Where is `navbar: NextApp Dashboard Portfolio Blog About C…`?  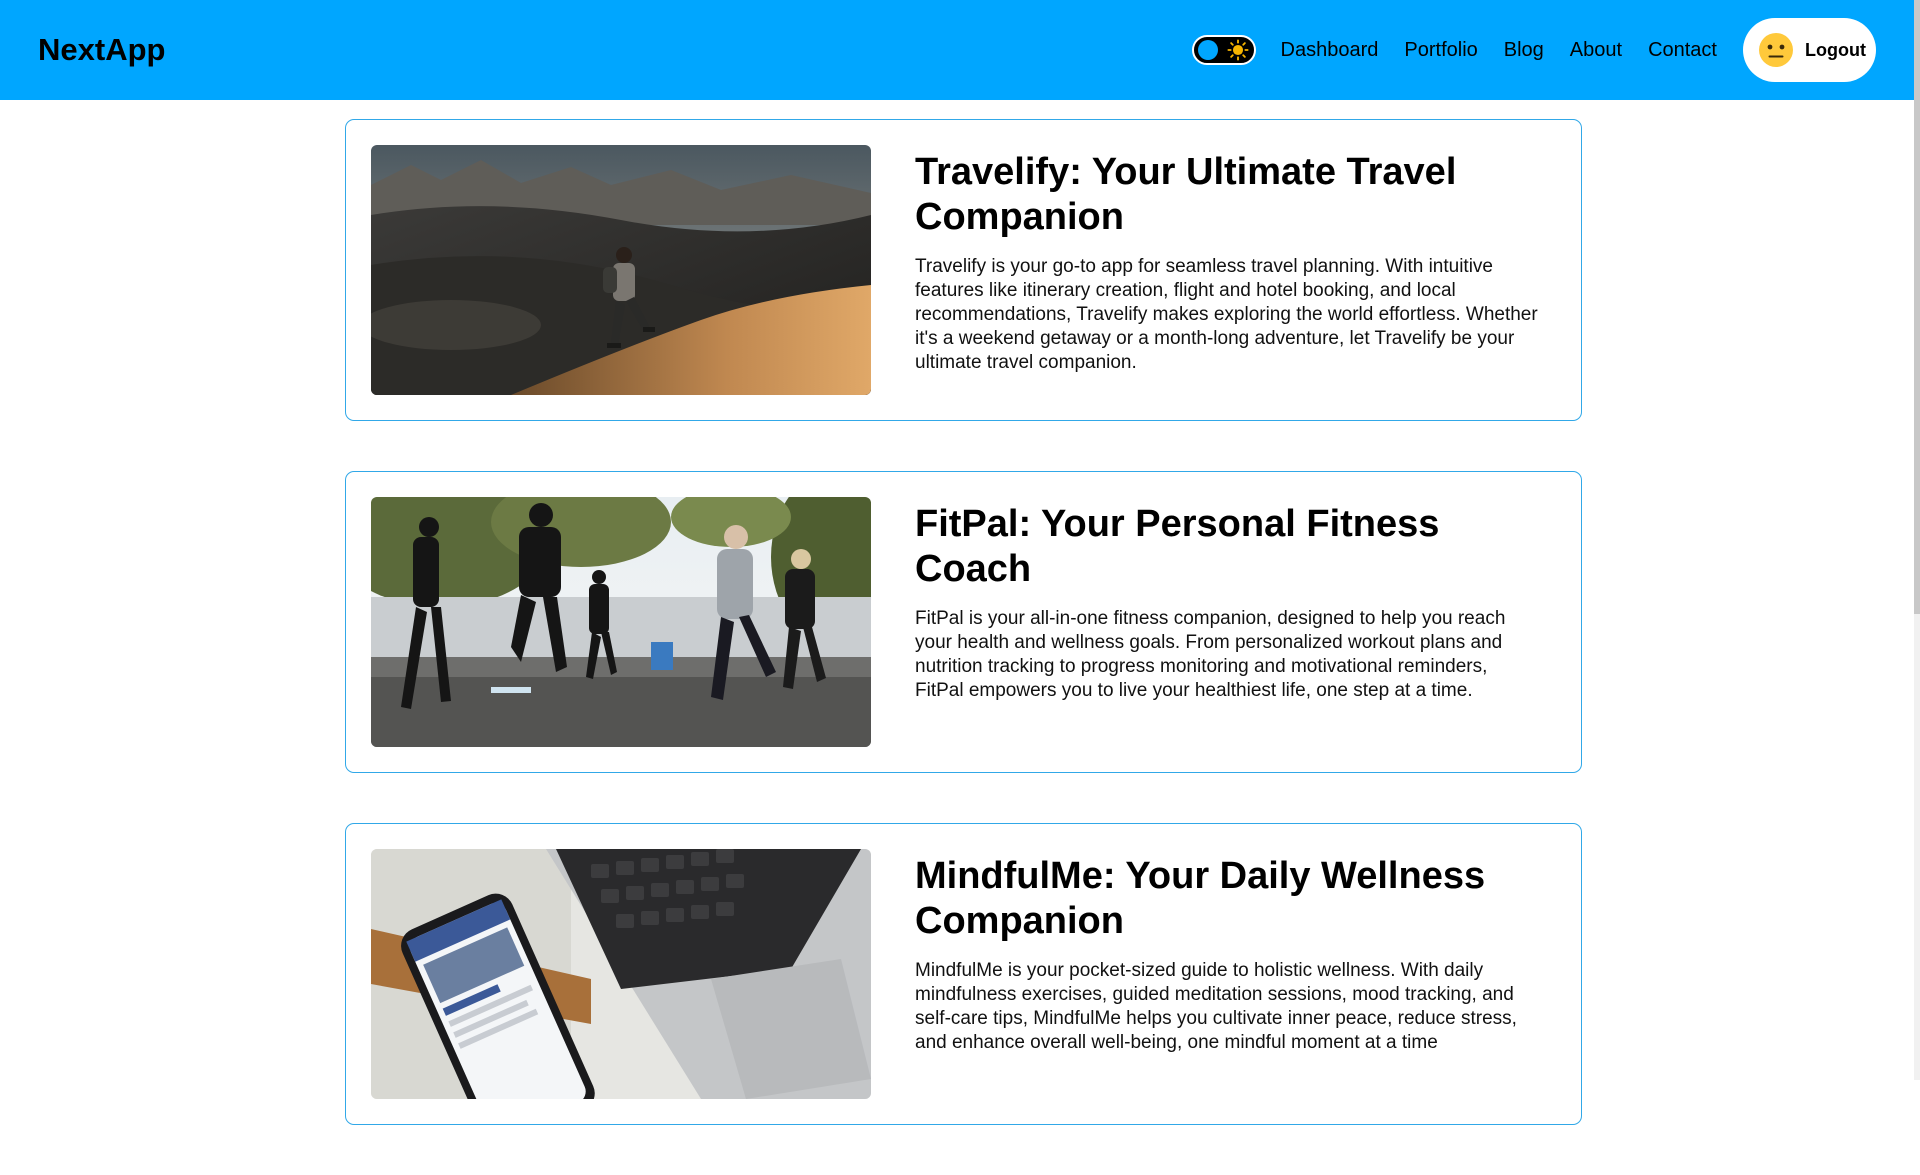 navbar: NextApp Dashboard Portfolio Blog About C… is located at coordinates (957, 50).